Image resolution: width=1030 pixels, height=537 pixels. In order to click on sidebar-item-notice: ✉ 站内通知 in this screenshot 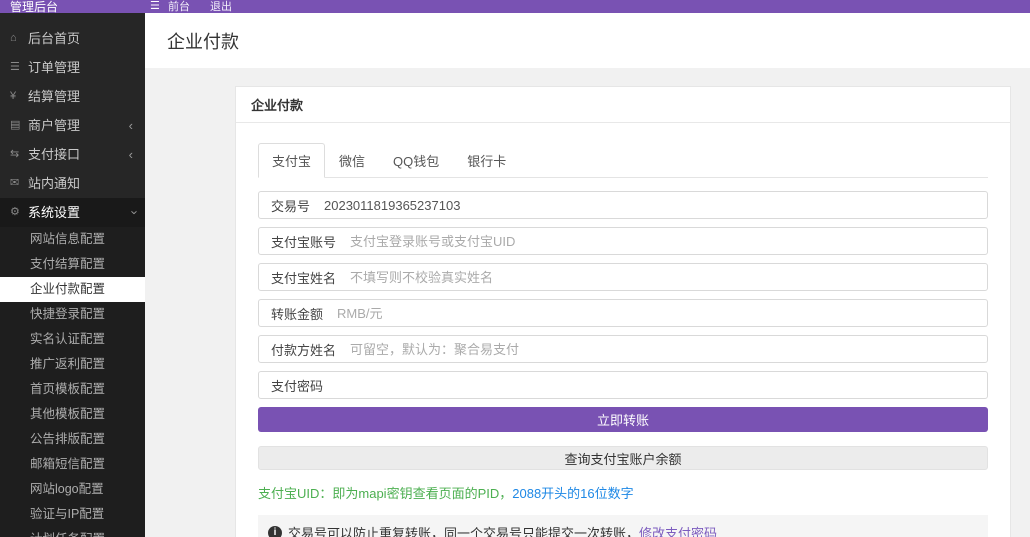, I will do `click(72, 183)`.